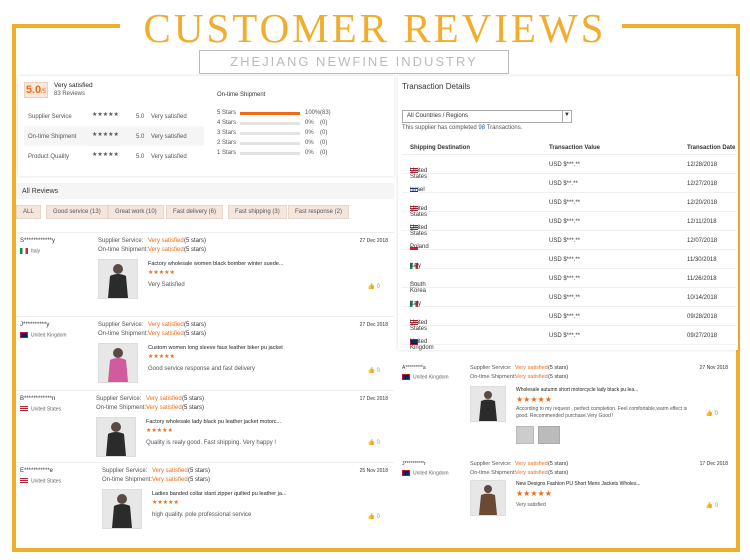  Describe the element at coordinates (35, 325) in the screenshot. I see `reviewer-name: J**********y` at that location.